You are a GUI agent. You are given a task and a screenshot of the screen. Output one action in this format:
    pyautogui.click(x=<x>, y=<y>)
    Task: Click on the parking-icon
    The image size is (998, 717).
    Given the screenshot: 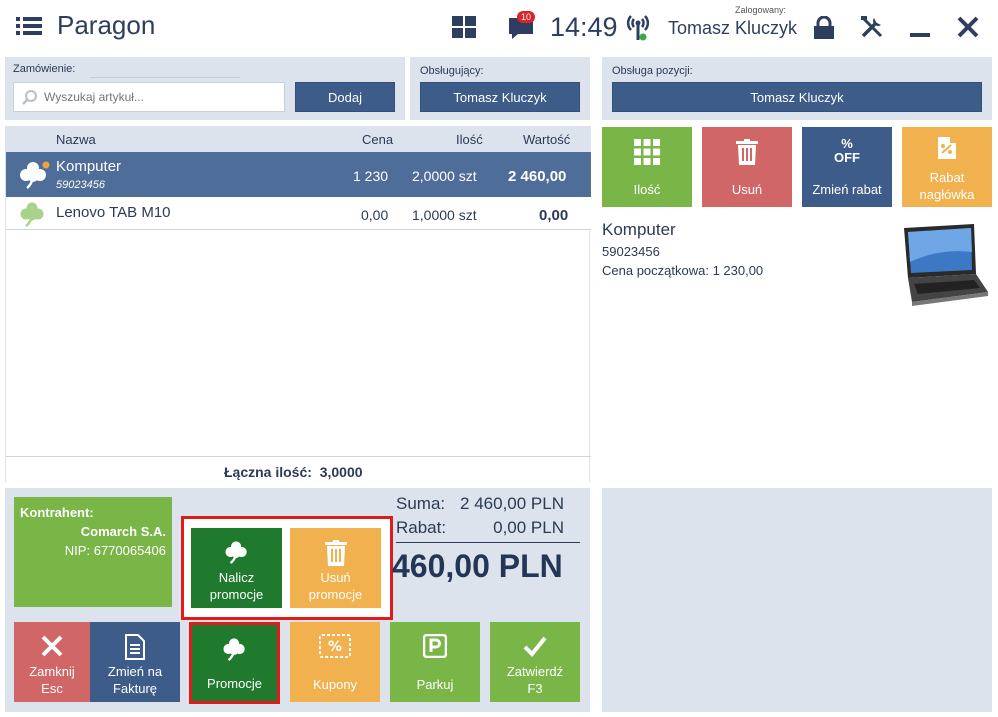 What is the action you would take?
    pyautogui.click(x=435, y=646)
    